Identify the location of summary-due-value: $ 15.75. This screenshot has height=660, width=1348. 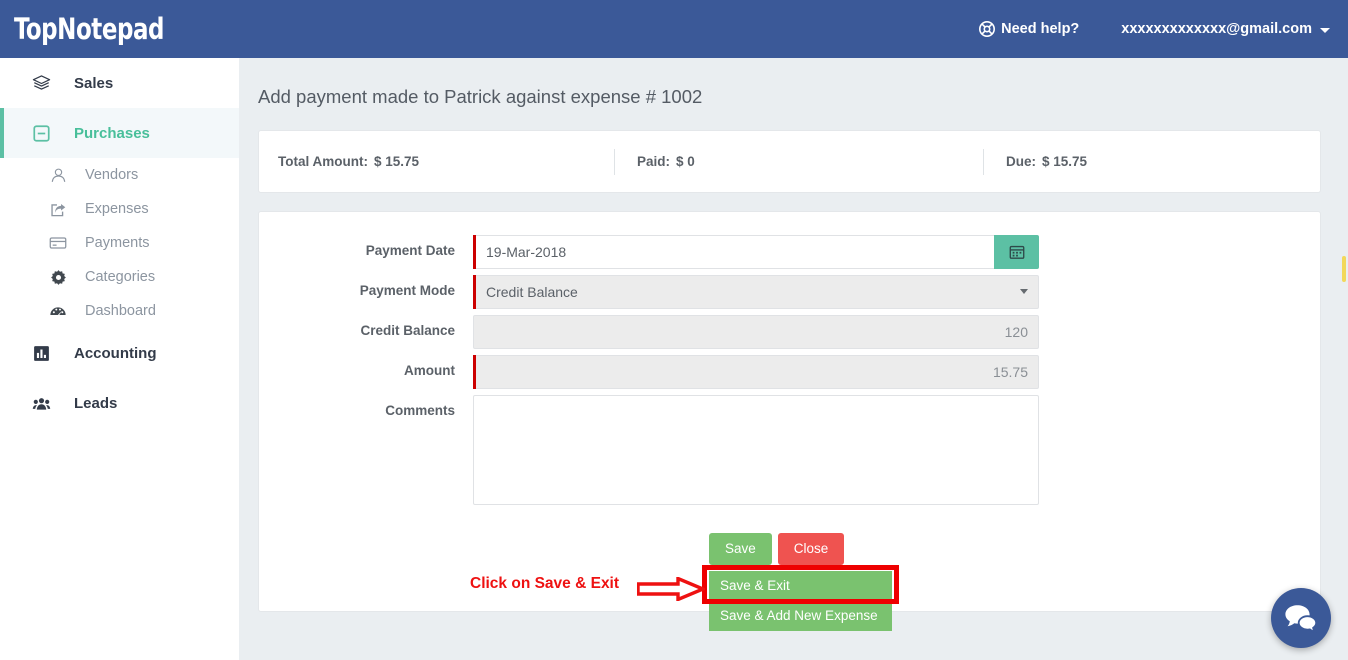
(1065, 161).